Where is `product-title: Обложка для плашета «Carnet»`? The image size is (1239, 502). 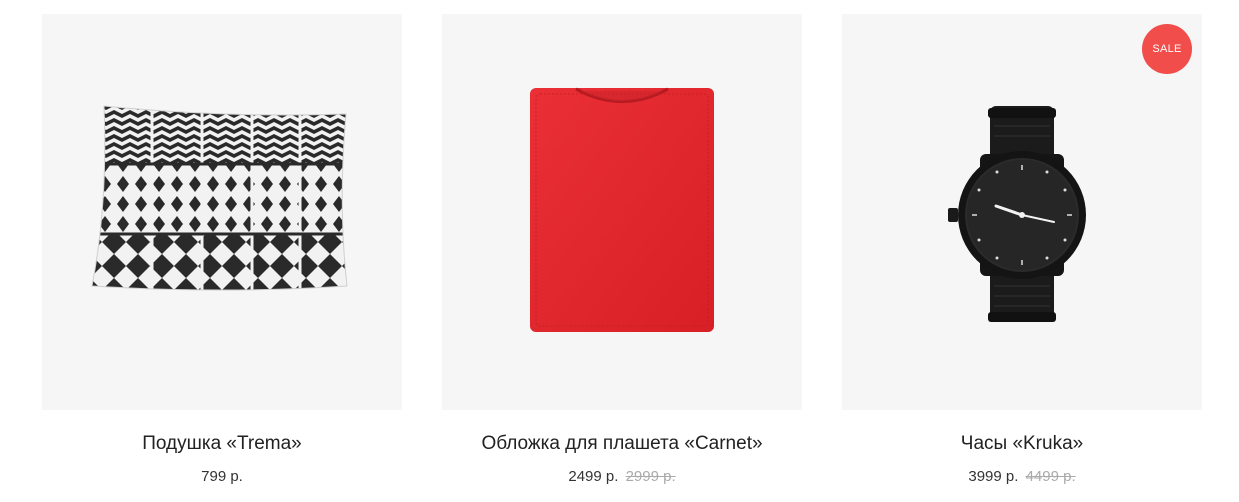
product-title: Обложка для плашета «Carnet» is located at coordinates (622, 444).